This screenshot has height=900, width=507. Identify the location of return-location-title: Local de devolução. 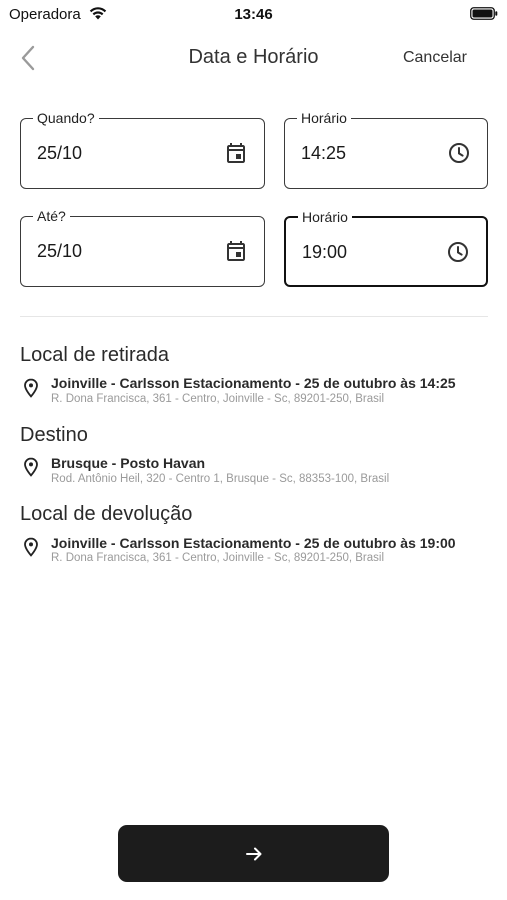
(106, 514).